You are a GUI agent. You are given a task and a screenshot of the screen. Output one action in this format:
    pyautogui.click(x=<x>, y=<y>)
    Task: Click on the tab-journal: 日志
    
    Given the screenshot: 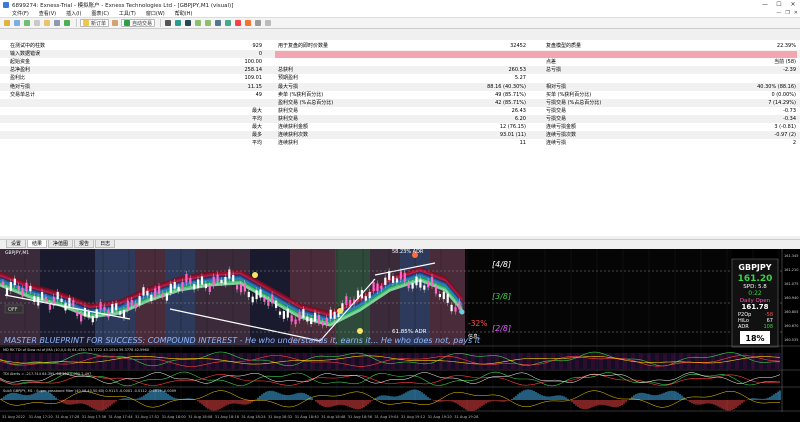 What is the action you would take?
    pyautogui.click(x=105, y=244)
    